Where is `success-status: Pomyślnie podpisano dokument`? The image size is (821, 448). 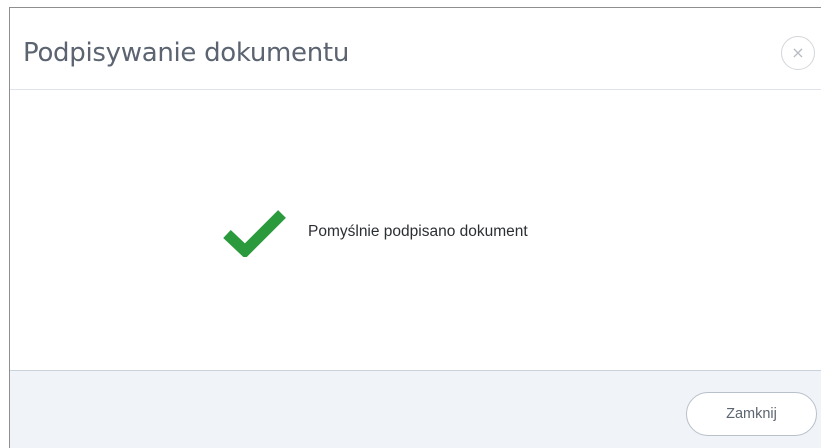 success-status: Pomyślnie podpisano dokument is located at coordinates (375, 232).